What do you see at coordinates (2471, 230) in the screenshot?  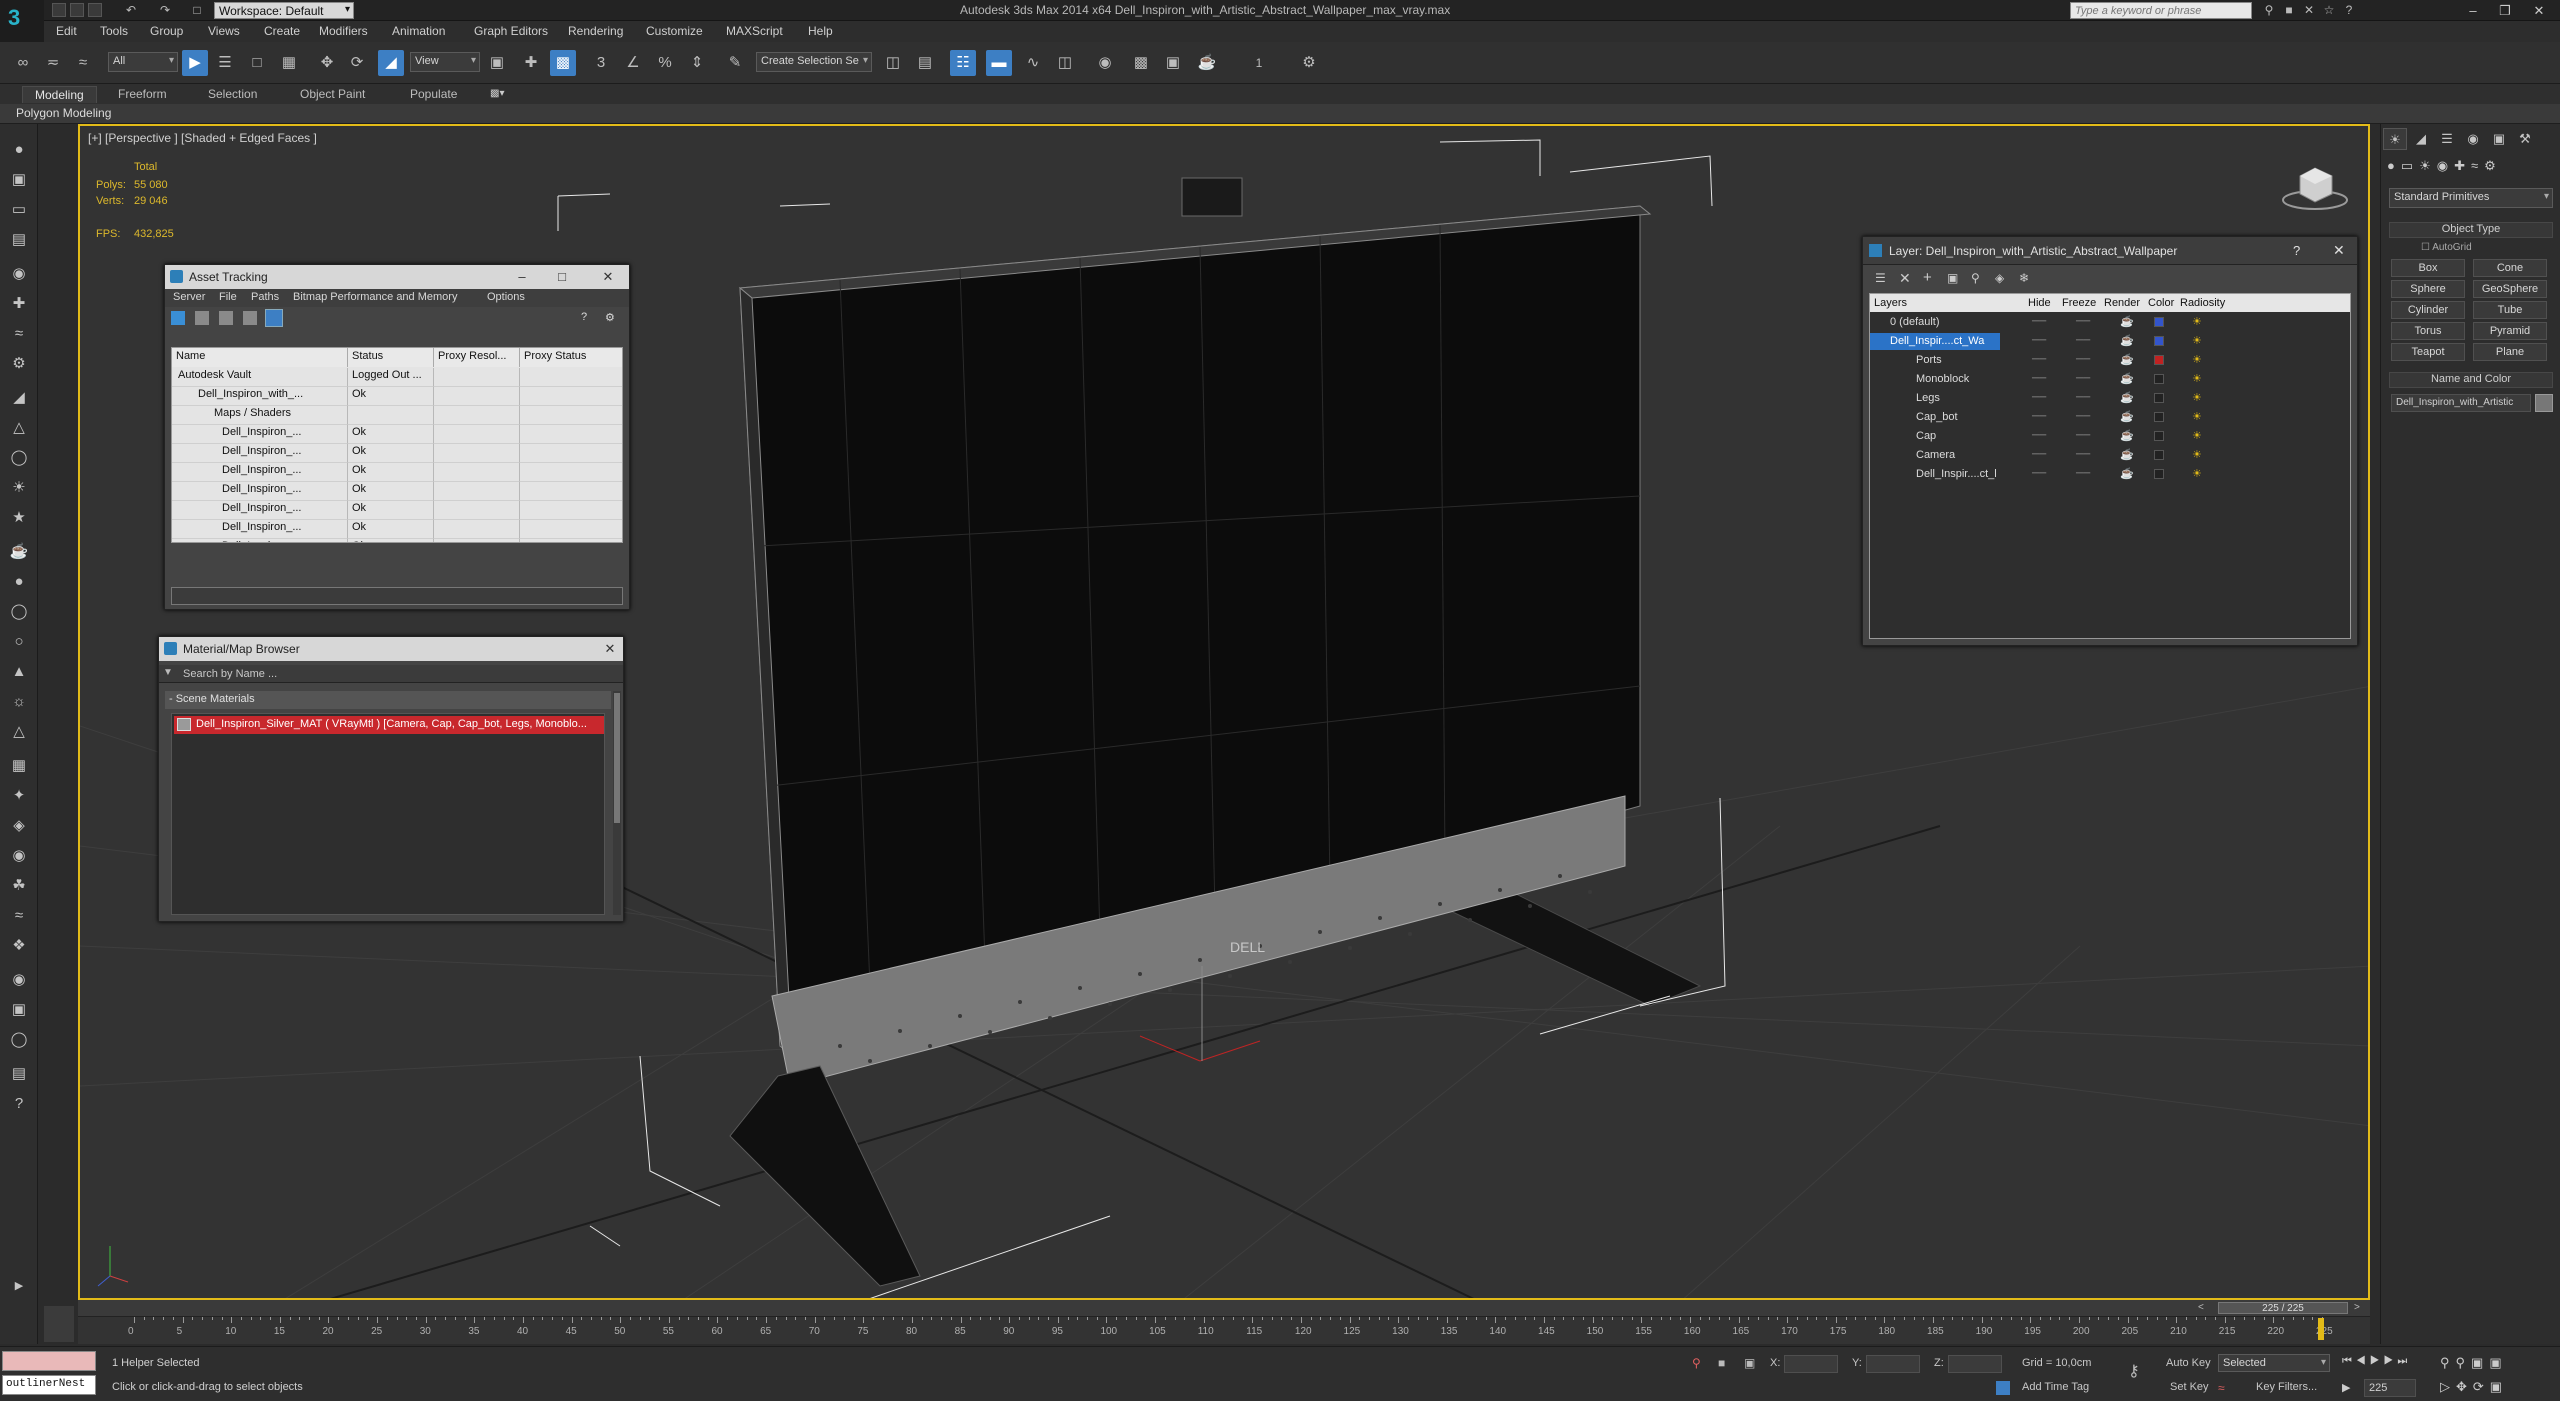 I see `object-type-header: Object Type` at bounding box center [2471, 230].